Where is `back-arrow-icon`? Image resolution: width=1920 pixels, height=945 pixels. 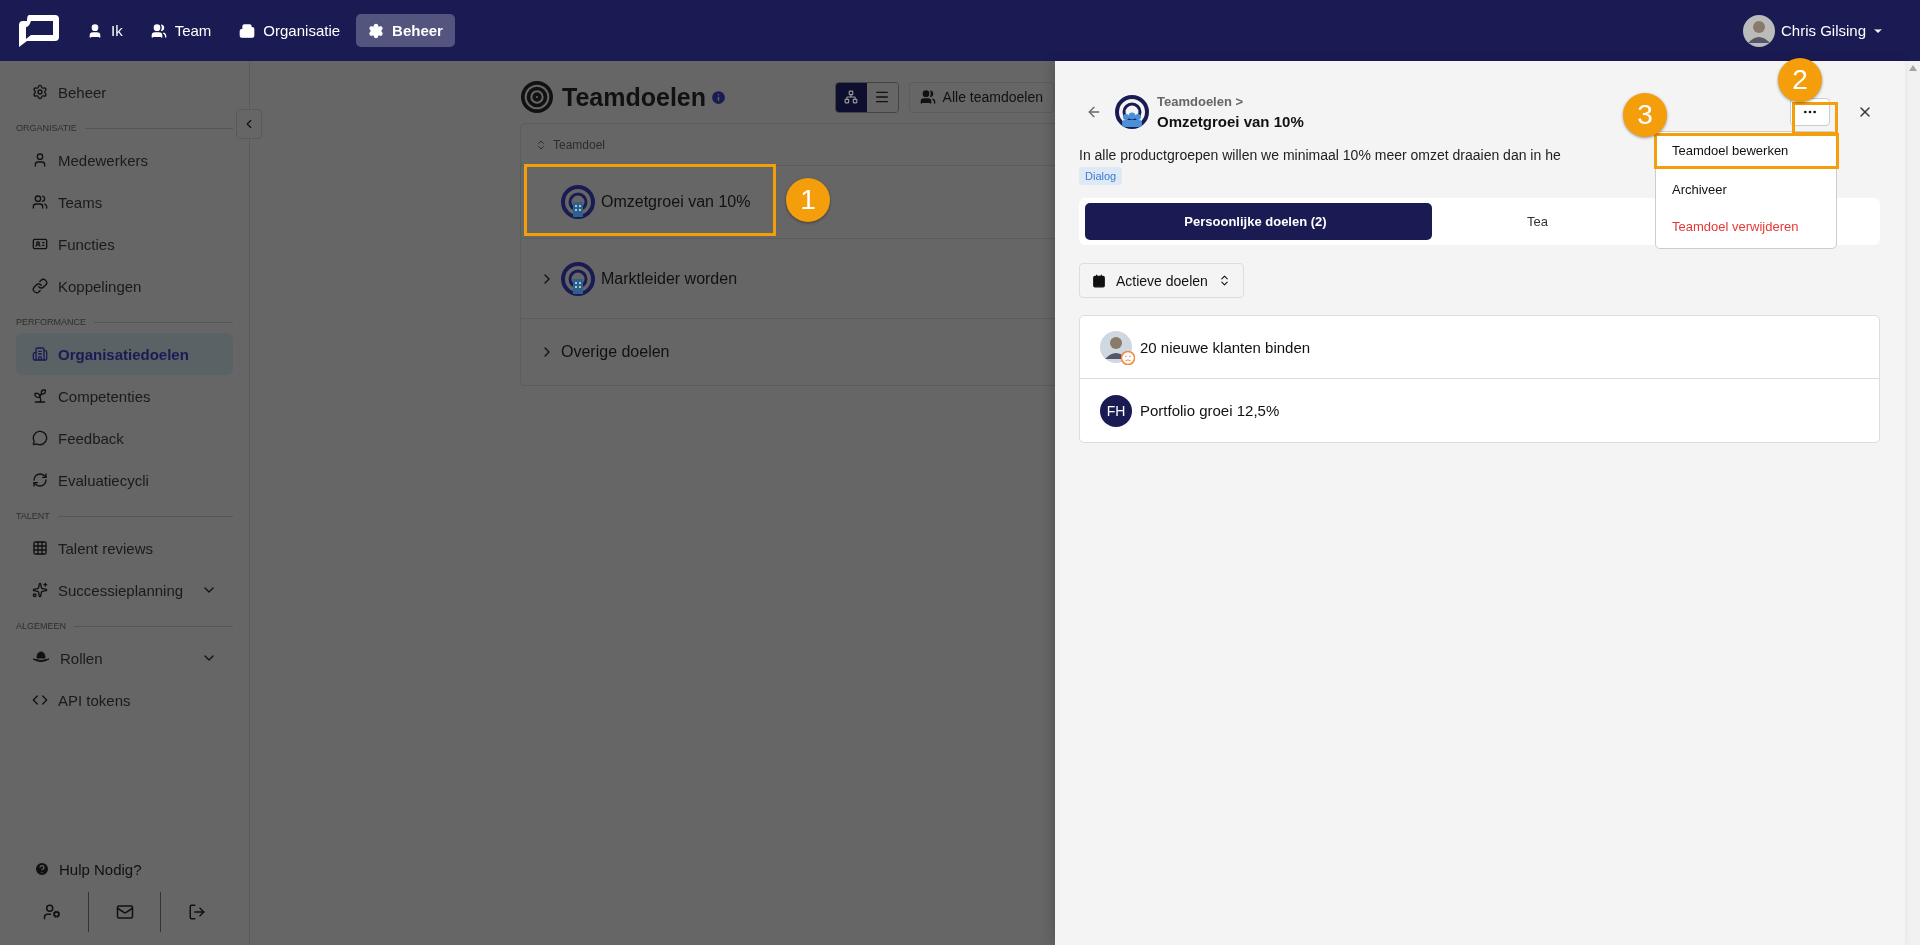
back-arrow-icon is located at coordinates (1094, 112).